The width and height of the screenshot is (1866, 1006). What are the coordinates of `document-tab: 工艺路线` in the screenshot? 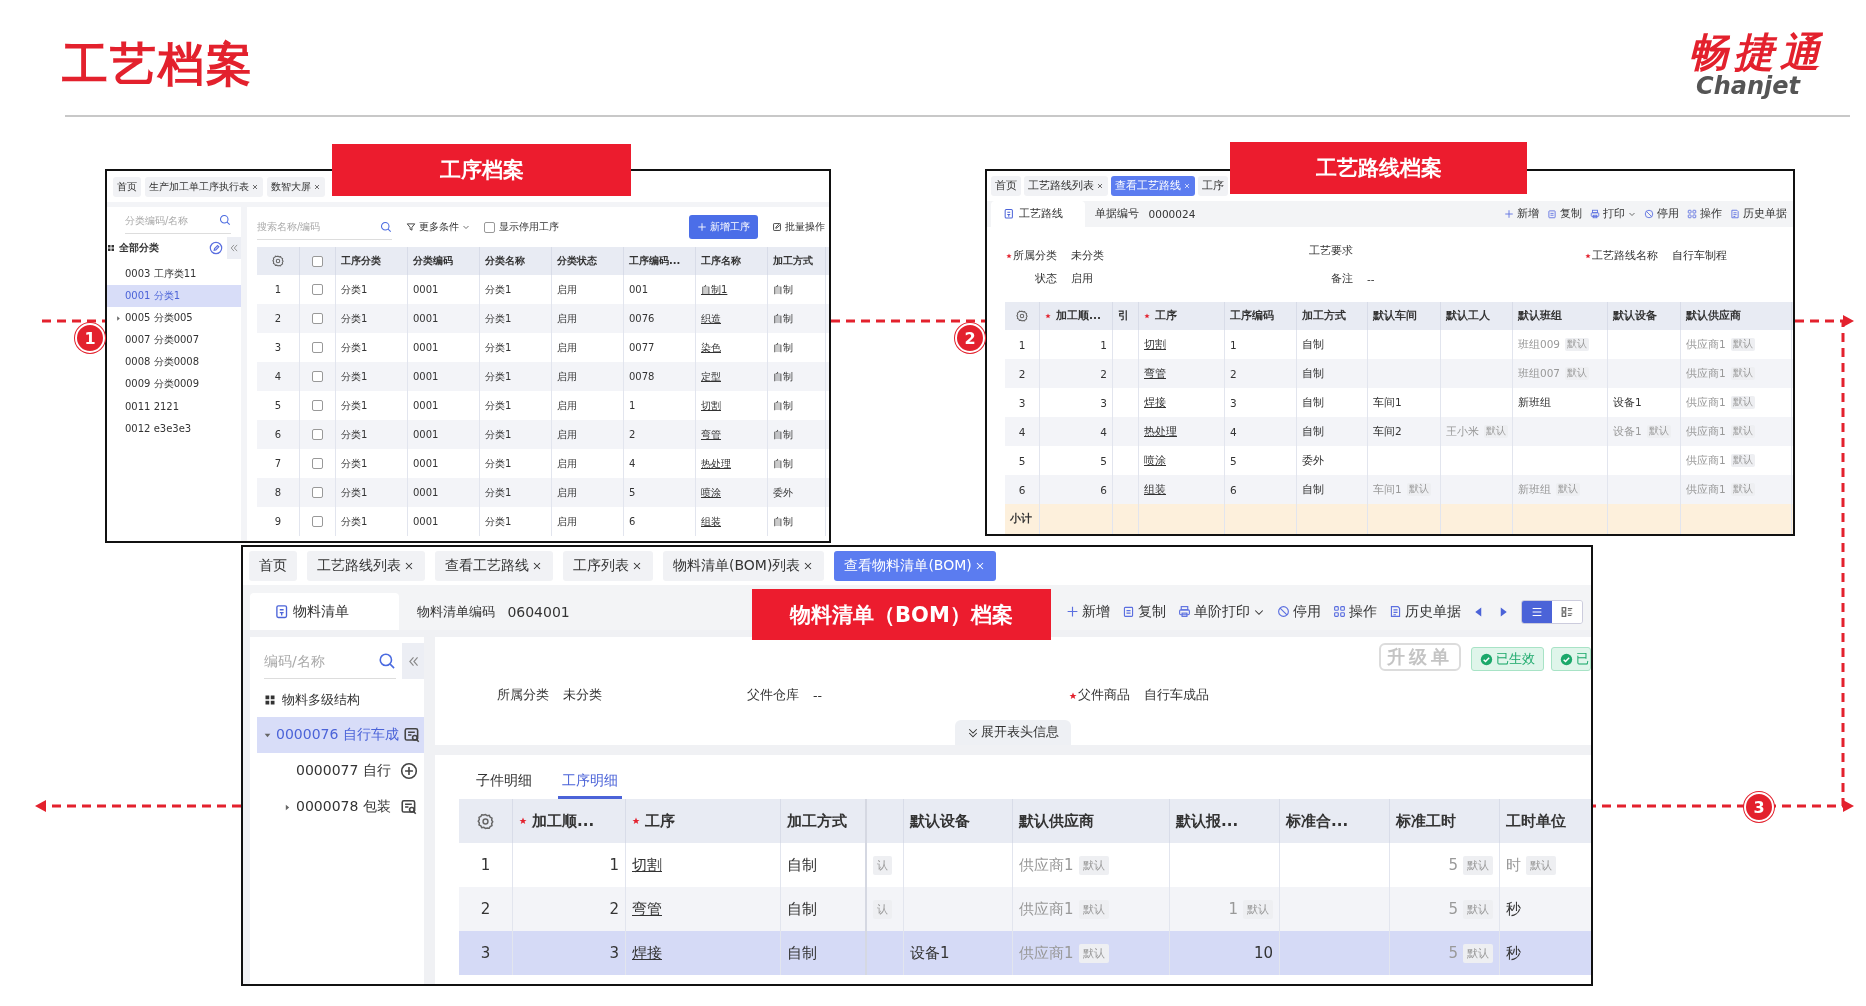 It's located at (1038, 214).